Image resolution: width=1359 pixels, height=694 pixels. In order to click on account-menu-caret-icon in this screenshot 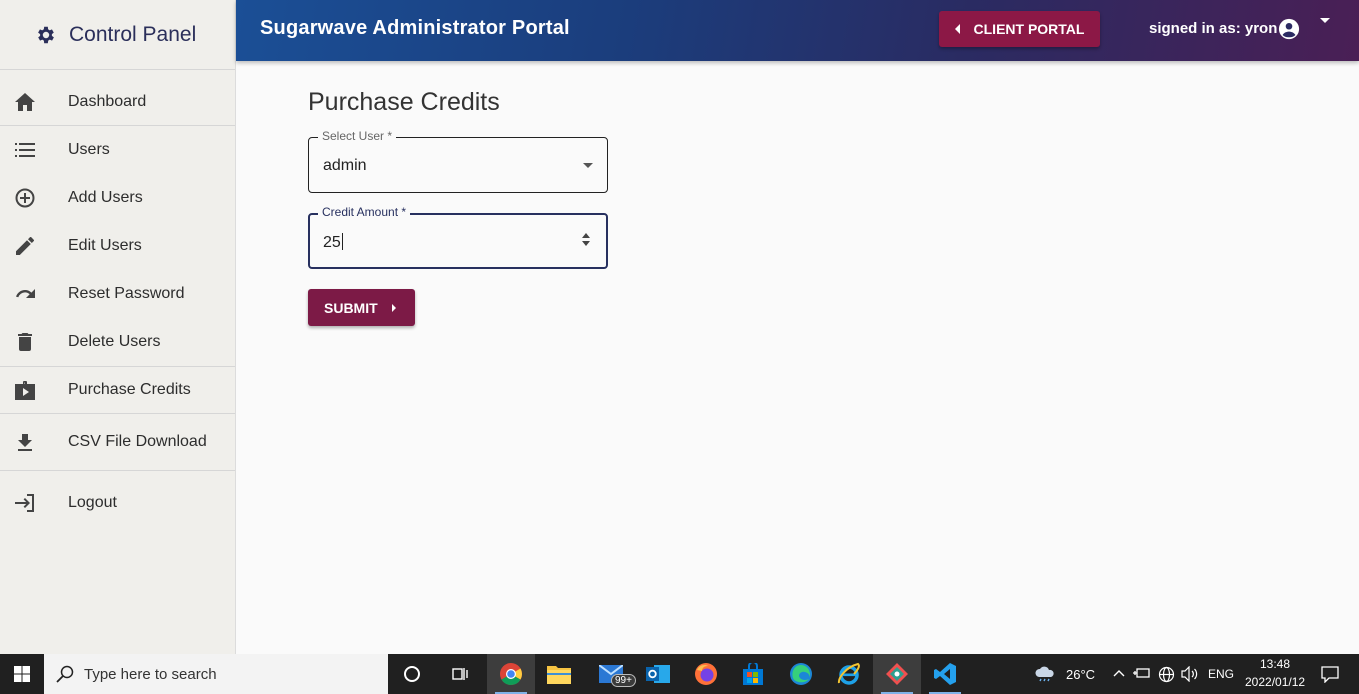, I will do `click(1325, 20)`.